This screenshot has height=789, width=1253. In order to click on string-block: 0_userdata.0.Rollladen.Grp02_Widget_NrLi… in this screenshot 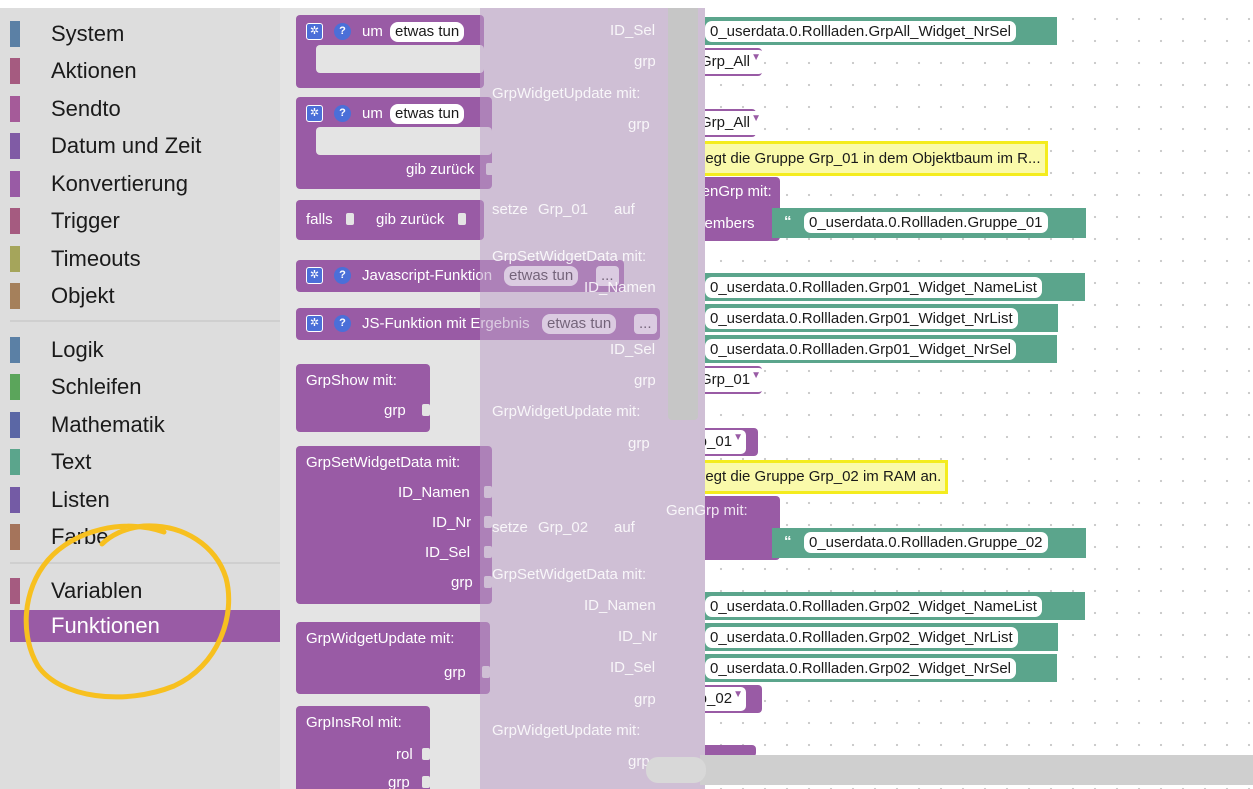, I will do `click(879, 637)`.